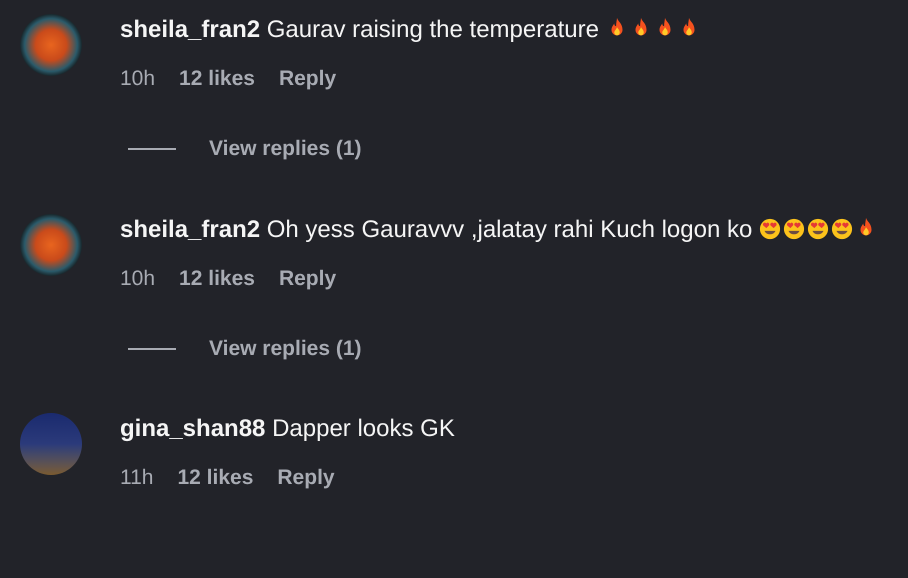  What do you see at coordinates (359, 29) in the screenshot?
I see `comment-text: sheila_fran2 Gaurav raising the temperature` at bounding box center [359, 29].